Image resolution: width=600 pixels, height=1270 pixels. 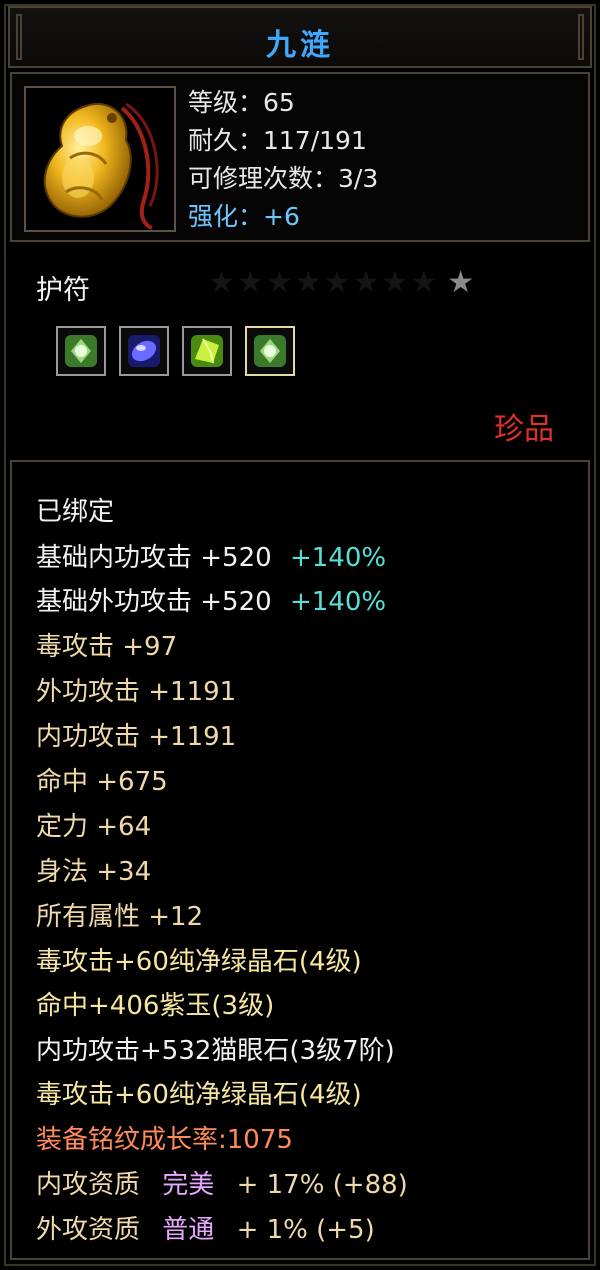 I want to click on inner-quality-value: + 17% (+88), so click(x=322, y=1185).